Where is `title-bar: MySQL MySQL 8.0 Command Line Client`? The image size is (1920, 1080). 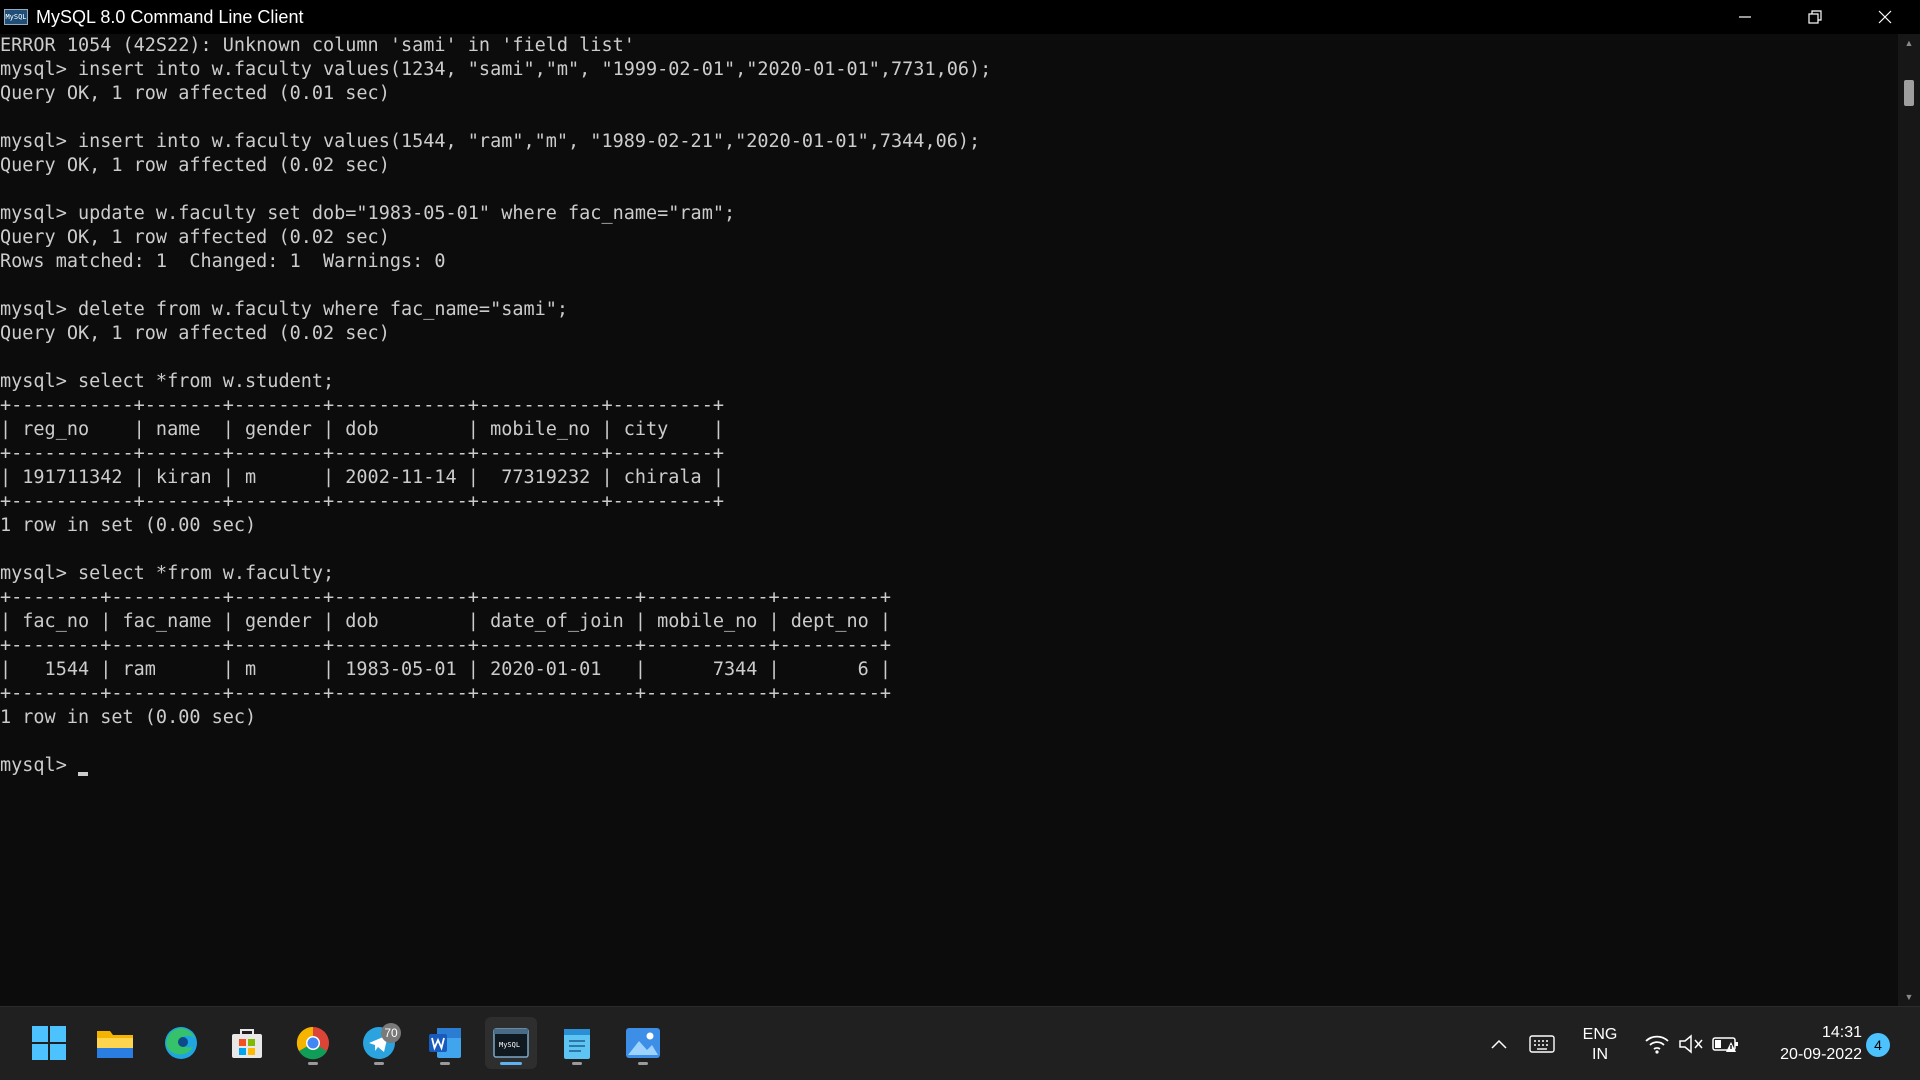 title-bar: MySQL MySQL 8.0 Command Line Client is located at coordinates (960, 17).